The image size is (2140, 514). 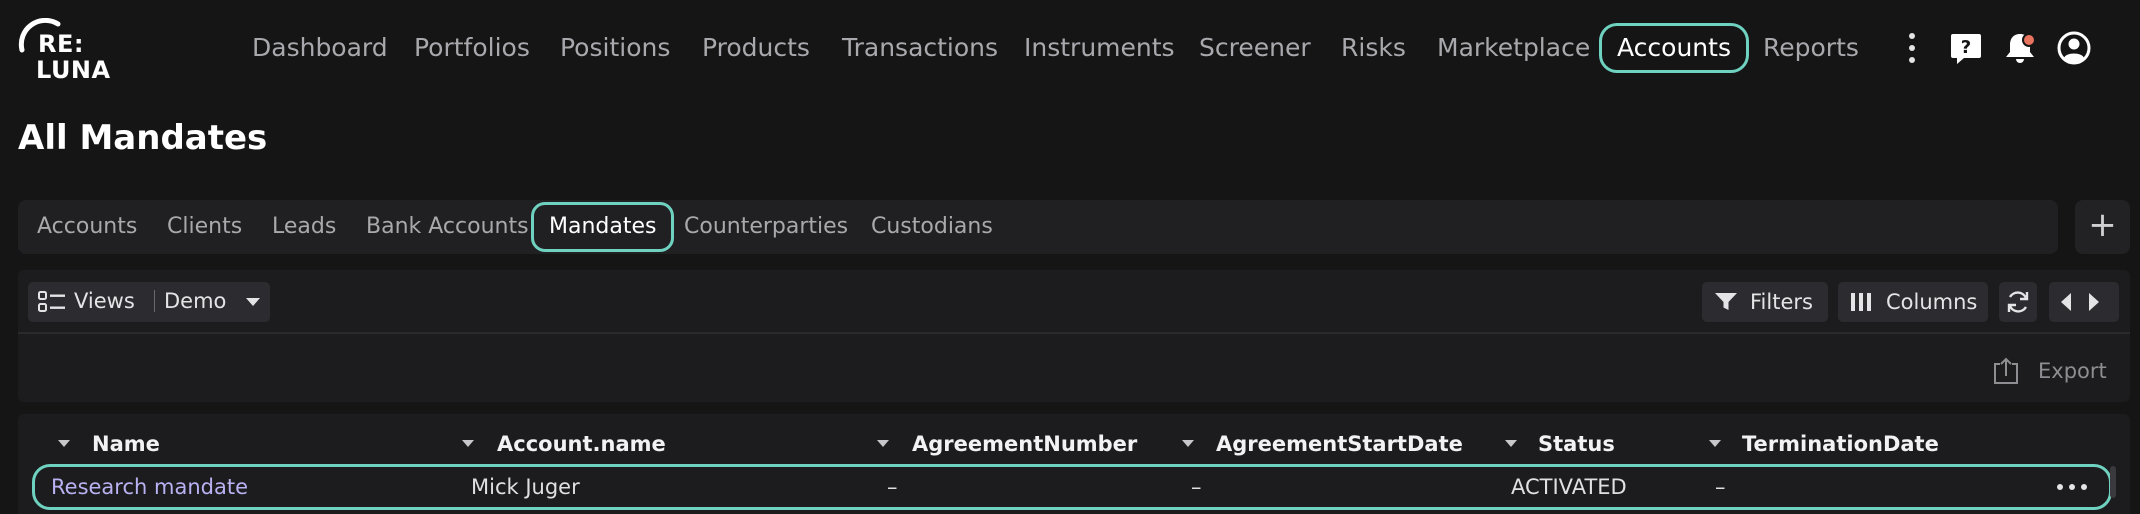 What do you see at coordinates (2113, 482) in the screenshot?
I see `table-scrollbar` at bounding box center [2113, 482].